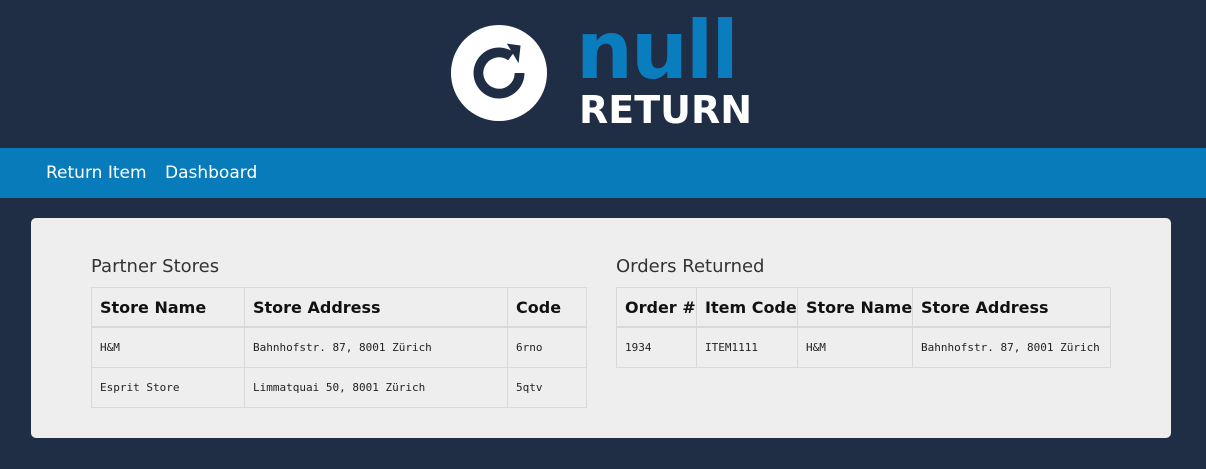 The height and width of the screenshot is (469, 1206). I want to click on table-row: H&M Bahnhofstr. 87, 8001 Zürich 6rno, so click(339, 347).